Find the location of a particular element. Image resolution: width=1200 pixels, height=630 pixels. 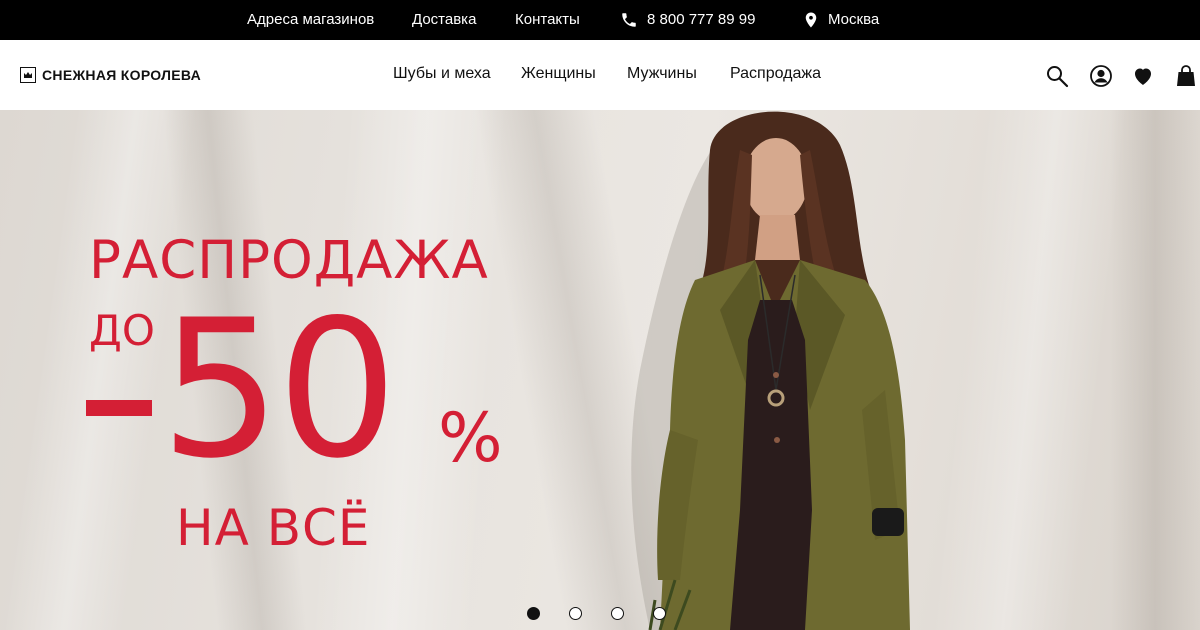

discount-value: 50 is located at coordinates (279, 389).